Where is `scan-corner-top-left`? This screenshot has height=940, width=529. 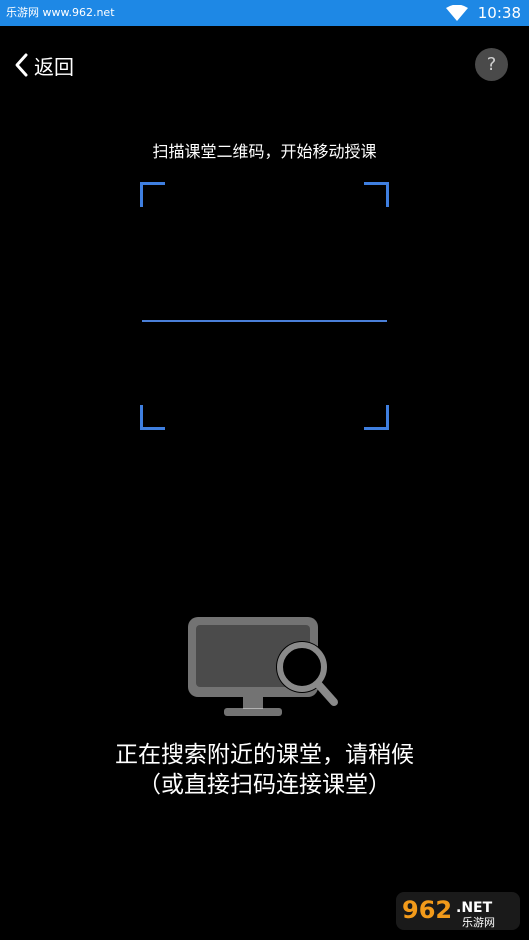
scan-corner-top-left is located at coordinates (152, 194).